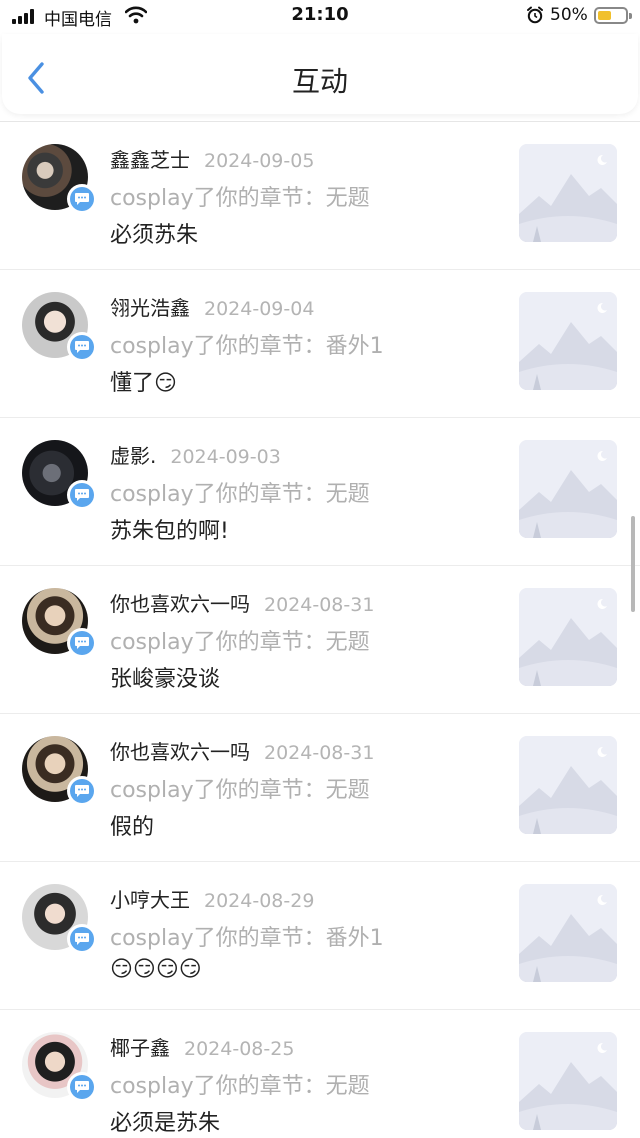  I want to click on comment-text: 苏朱包的啊!, so click(169, 531).